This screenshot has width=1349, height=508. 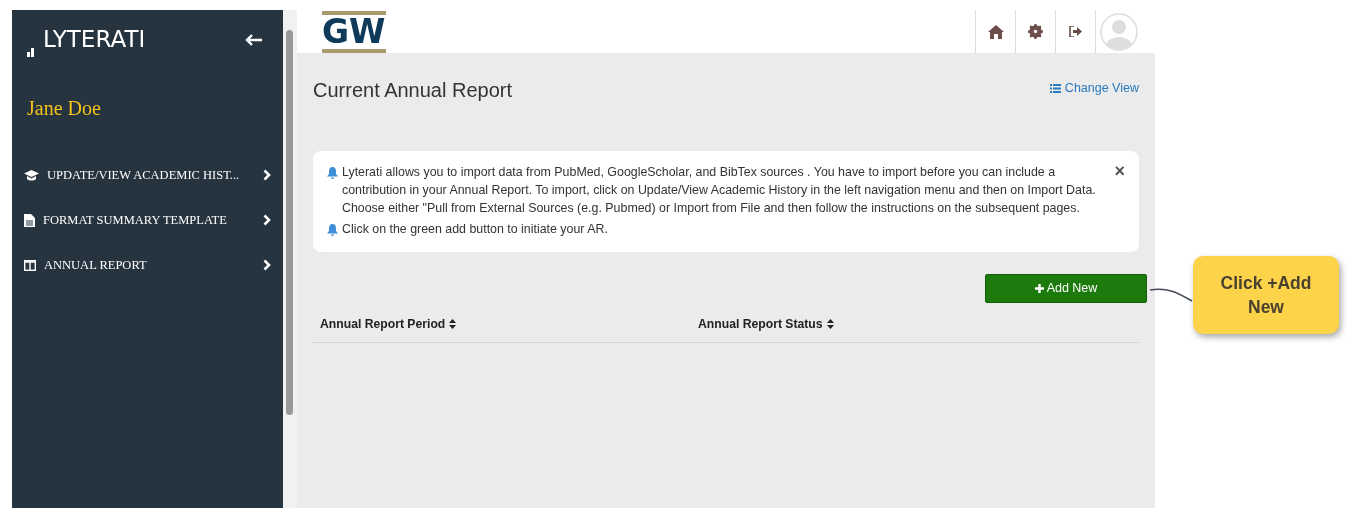 I want to click on graduation-cap-icon, so click(x=31, y=175).